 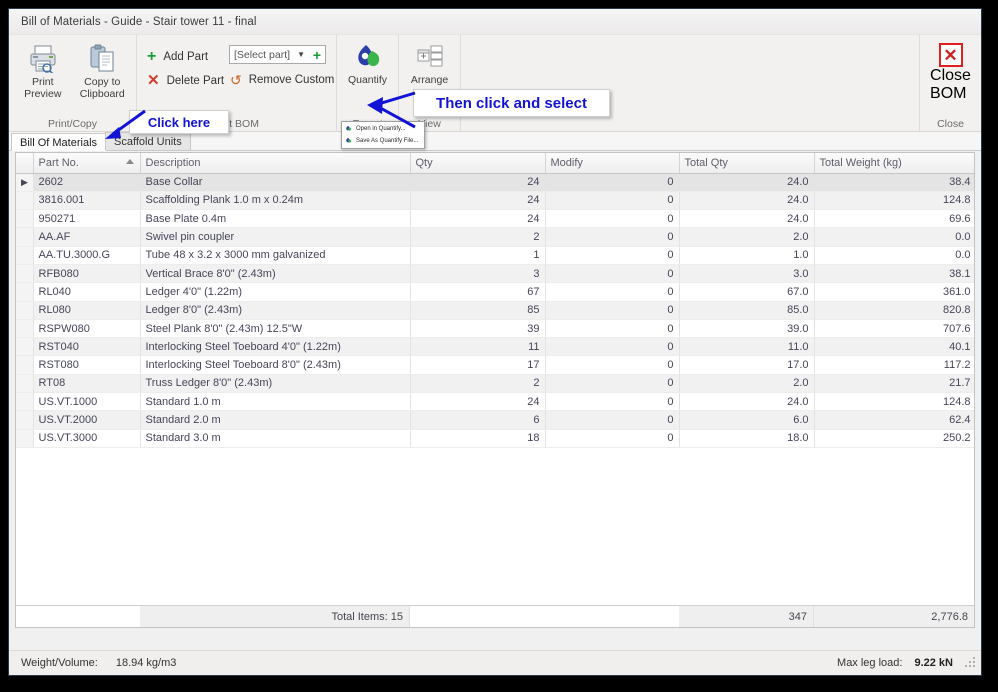 I want to click on cell-part-no: AA.TU.3000.G, so click(x=87, y=255).